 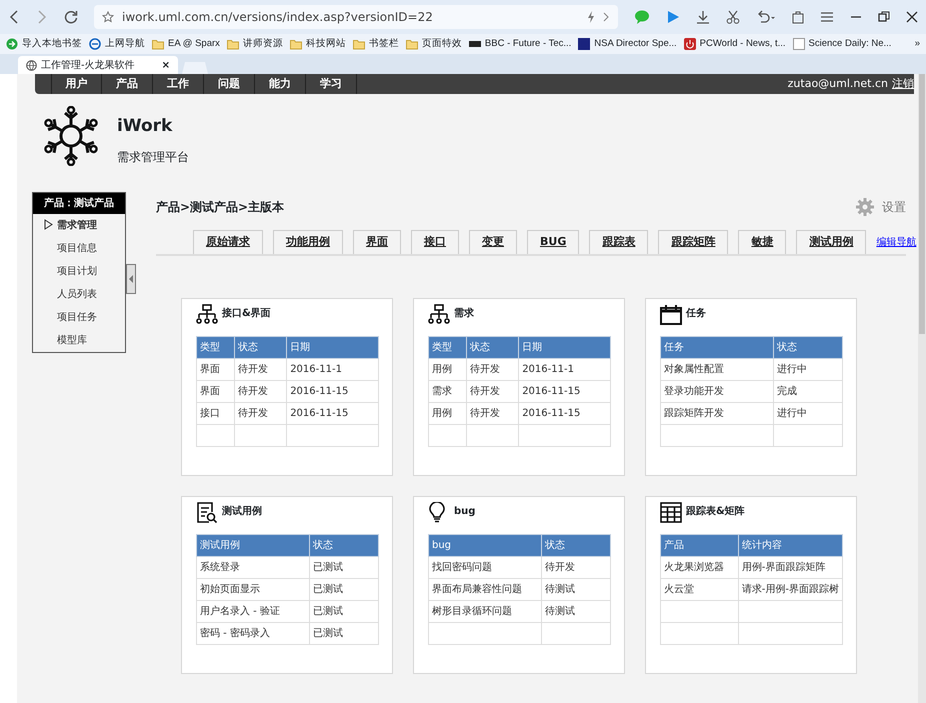 What do you see at coordinates (434, 44) in the screenshot?
I see `bookmark: 页面特效` at bounding box center [434, 44].